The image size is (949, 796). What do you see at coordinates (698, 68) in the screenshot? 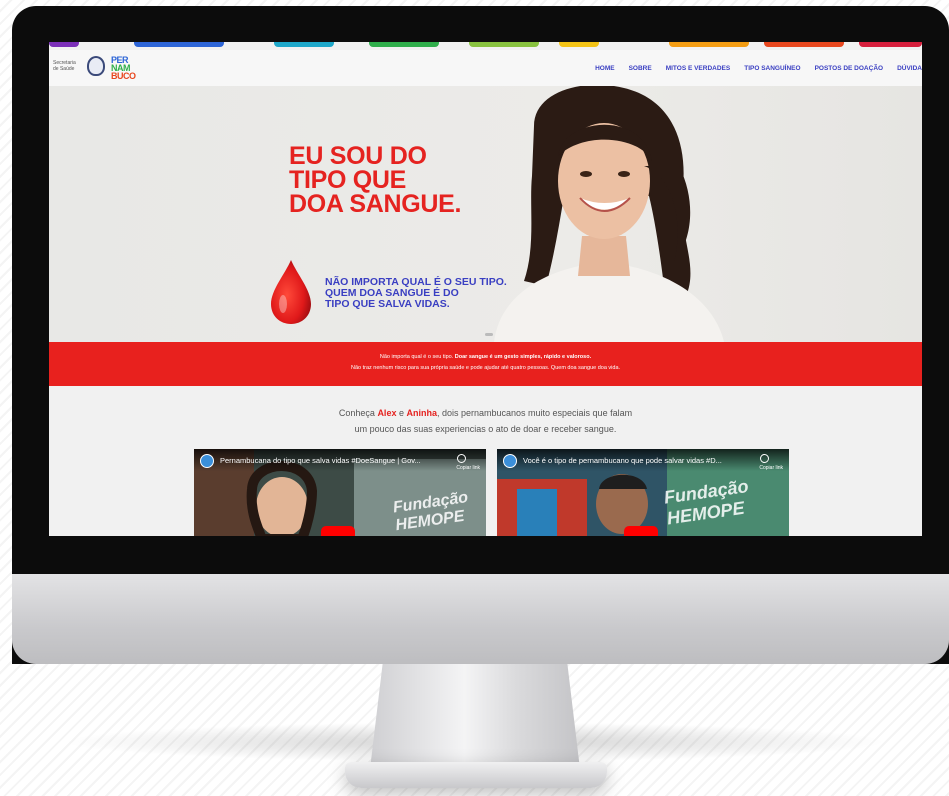
I see `nav-mitos-e-verdades: MITOS E VERDADES` at bounding box center [698, 68].